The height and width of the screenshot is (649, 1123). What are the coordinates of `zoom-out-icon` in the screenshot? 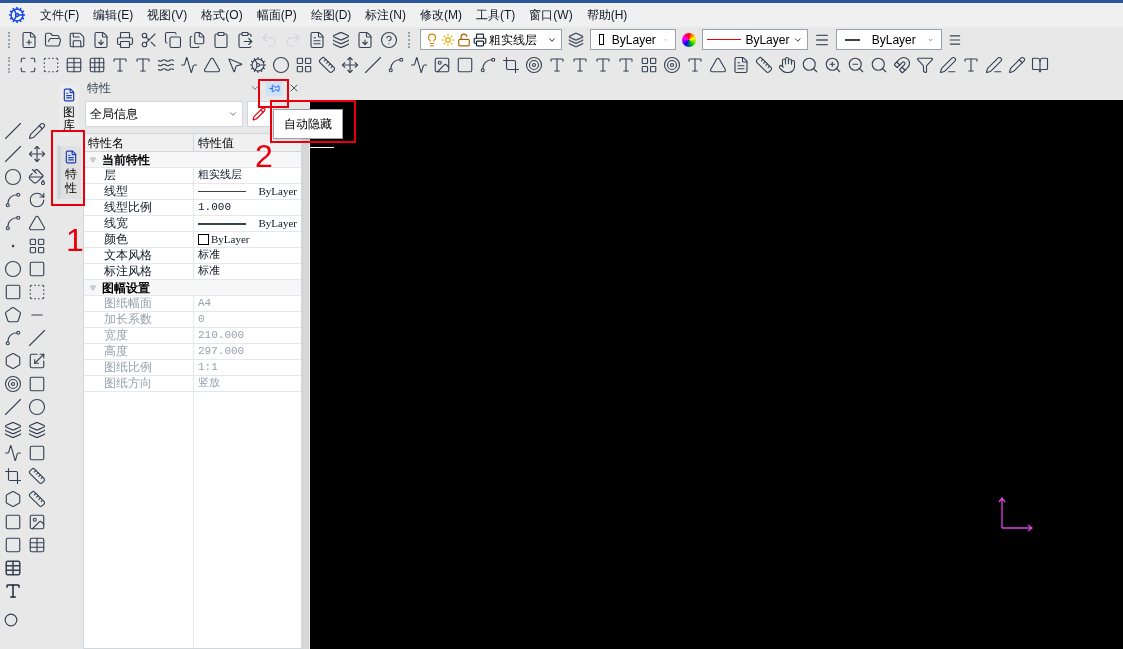 It's located at (856, 65).